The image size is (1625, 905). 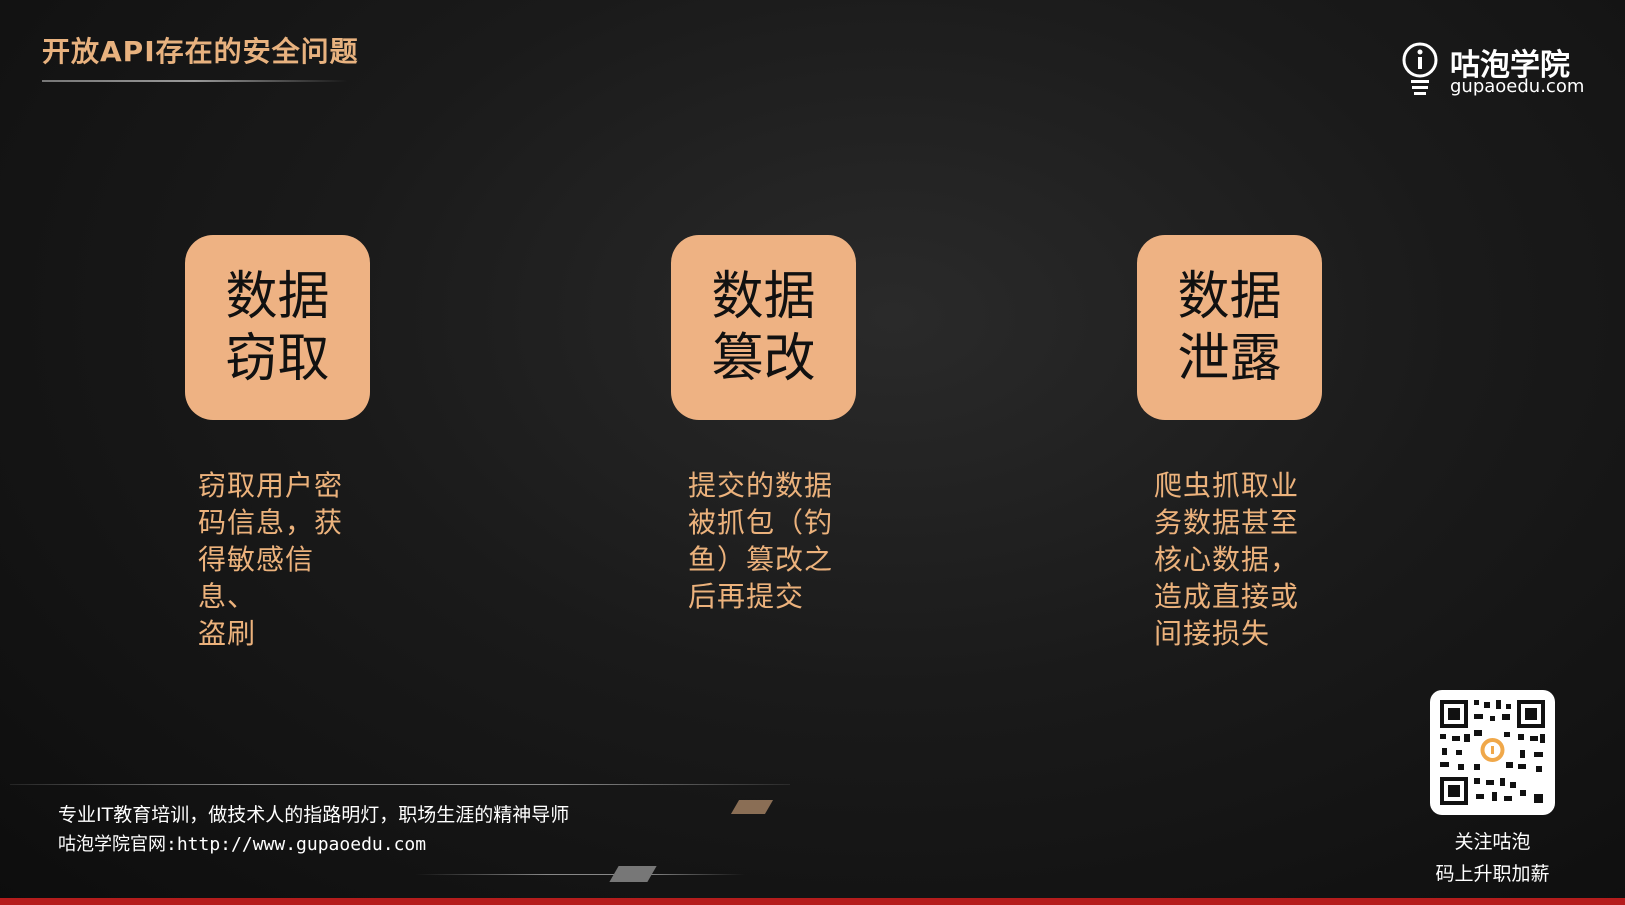 I want to click on logo-domain: gupaoedu.com, so click(x=1517, y=86).